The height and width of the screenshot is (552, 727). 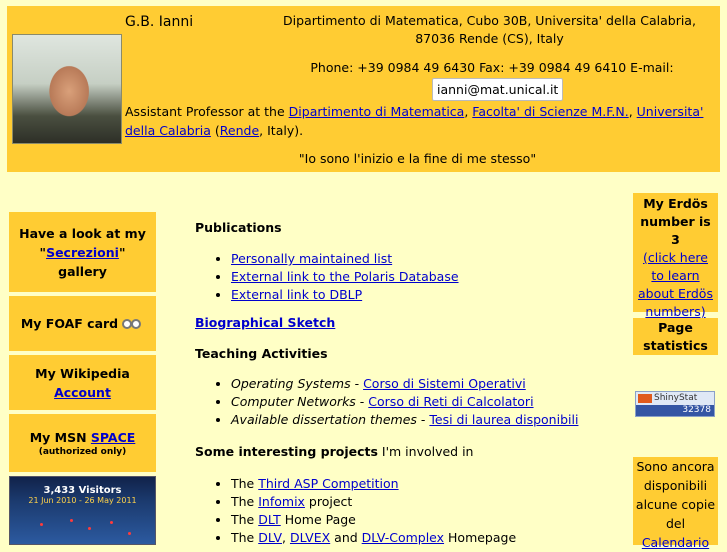 I want to click on link-dblp: External link to DBLP, so click(x=296, y=294).